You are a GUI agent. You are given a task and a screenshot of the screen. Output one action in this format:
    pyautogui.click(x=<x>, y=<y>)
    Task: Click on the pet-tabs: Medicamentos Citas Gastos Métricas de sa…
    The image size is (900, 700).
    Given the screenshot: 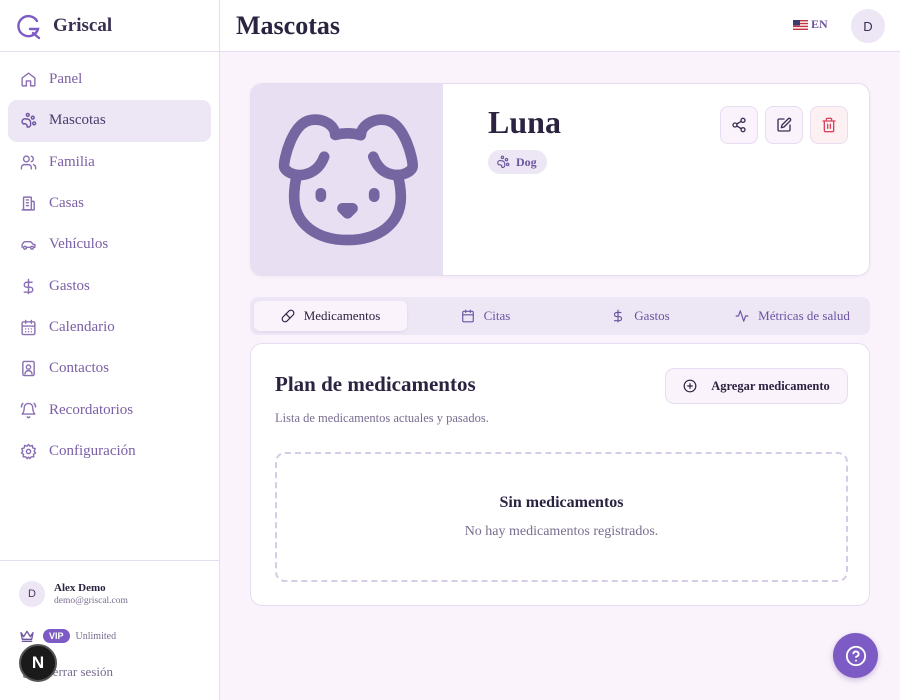 What is the action you would take?
    pyautogui.click(x=560, y=316)
    